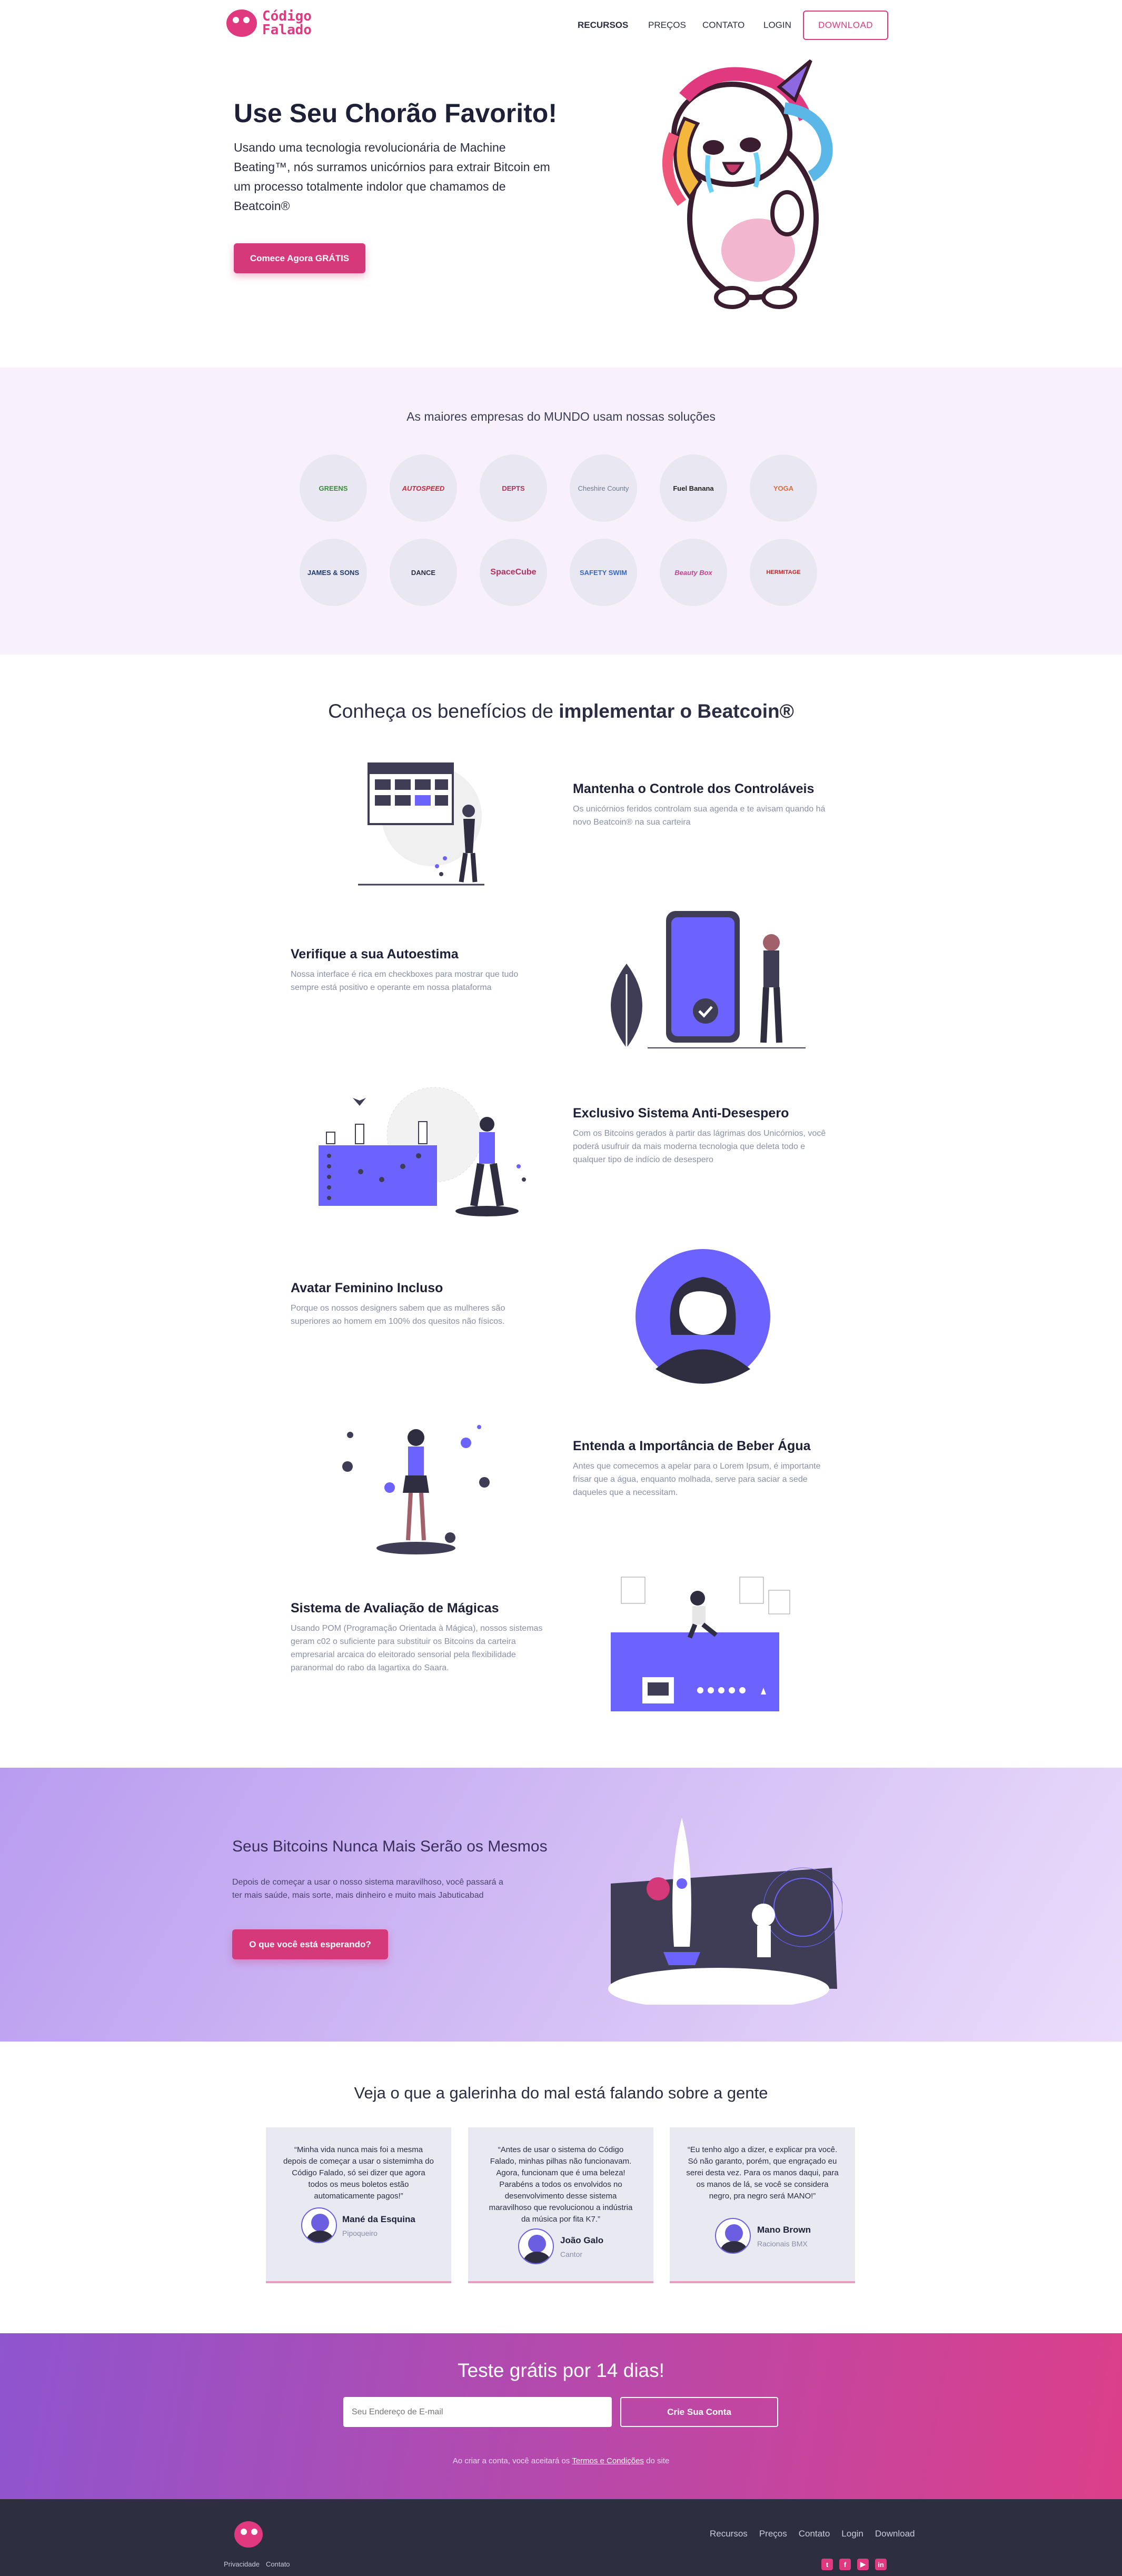 This screenshot has height=2576, width=1122. What do you see at coordinates (863, 2564) in the screenshot?
I see `youtube-icon: ▶` at bounding box center [863, 2564].